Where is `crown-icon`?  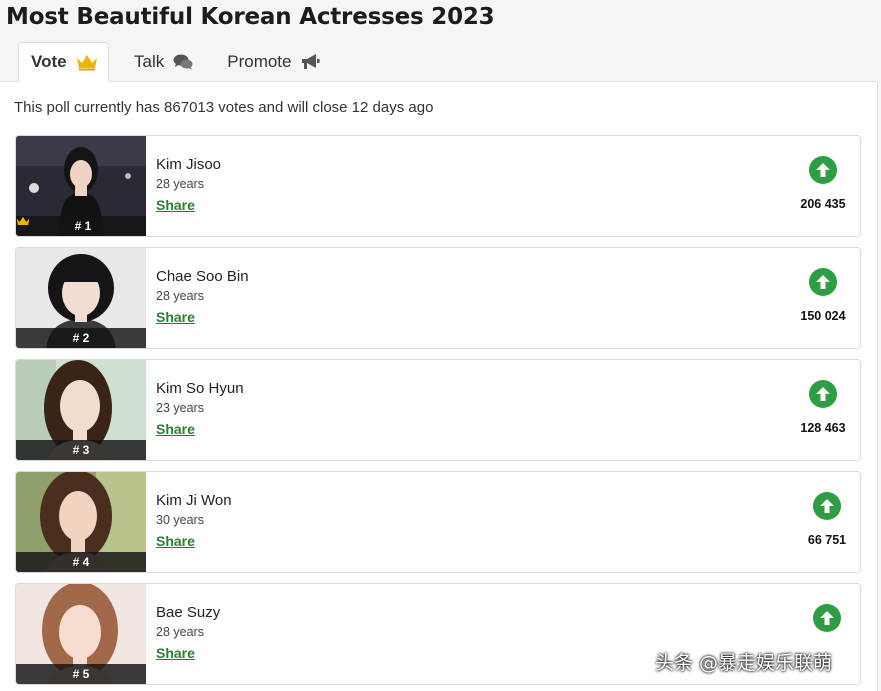 crown-icon is located at coordinates (87, 62).